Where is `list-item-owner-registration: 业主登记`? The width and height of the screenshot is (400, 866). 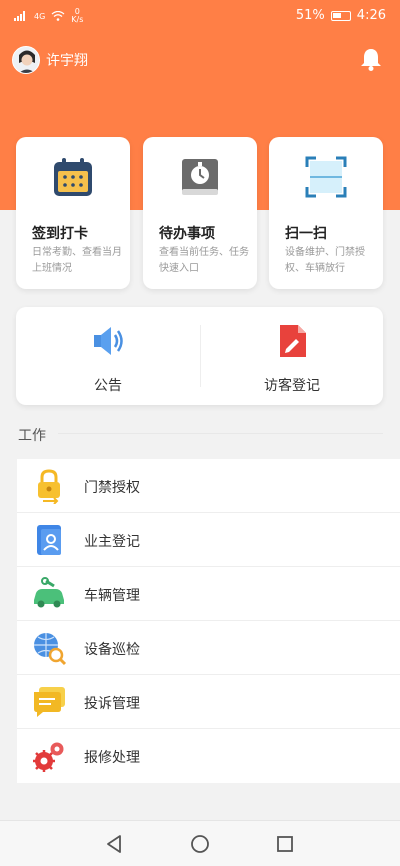
list-item-owner-registration: 业主登记 is located at coordinates (208, 540).